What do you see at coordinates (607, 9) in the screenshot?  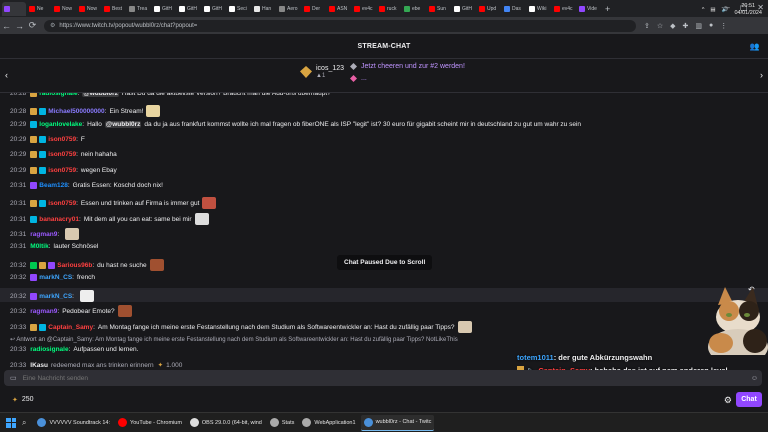 I see `new-tab-icon: +` at bounding box center [607, 9].